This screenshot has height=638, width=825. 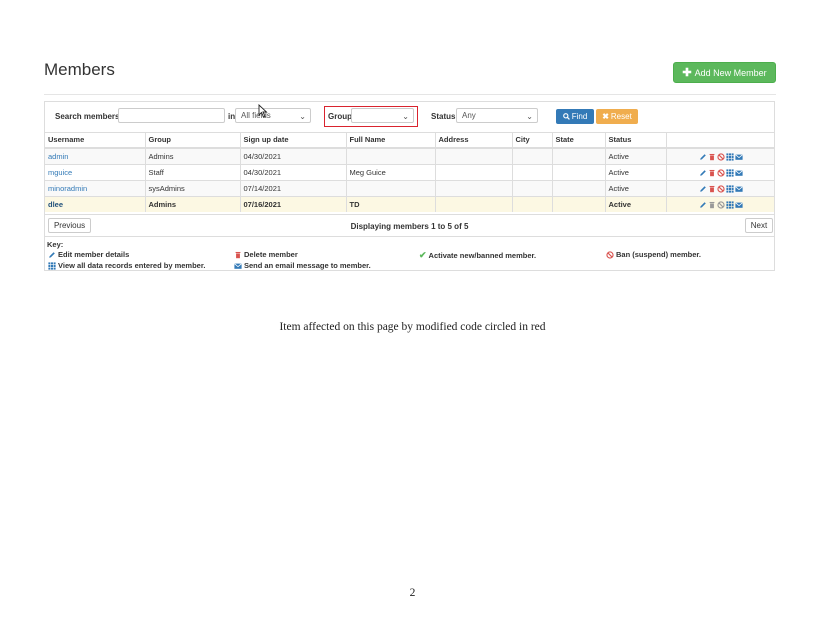 What do you see at coordinates (265, 254) in the screenshot?
I see `key-delete: Delete member` at bounding box center [265, 254].